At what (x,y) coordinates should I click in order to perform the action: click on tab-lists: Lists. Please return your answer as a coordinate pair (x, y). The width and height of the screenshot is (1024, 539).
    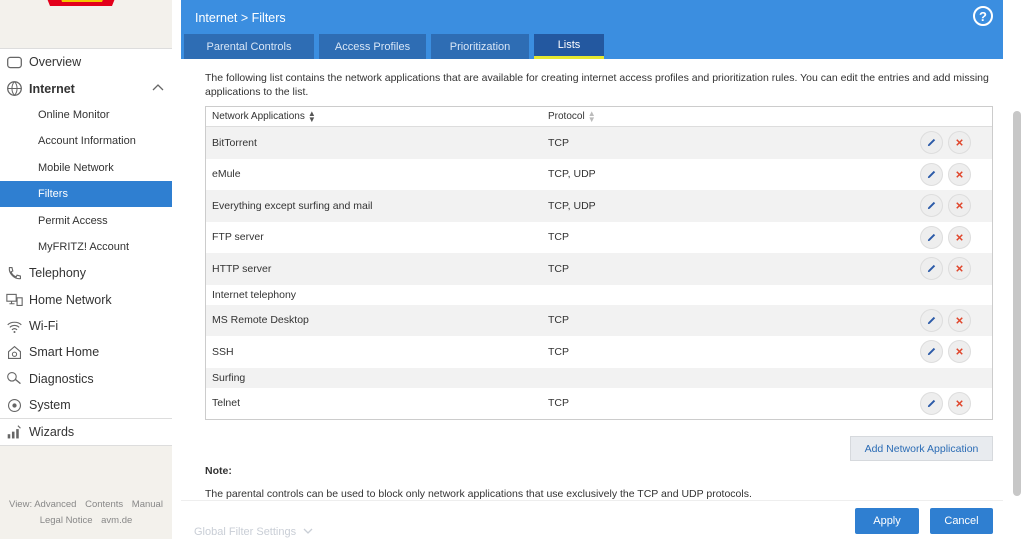
    Looking at the image, I should click on (569, 46).